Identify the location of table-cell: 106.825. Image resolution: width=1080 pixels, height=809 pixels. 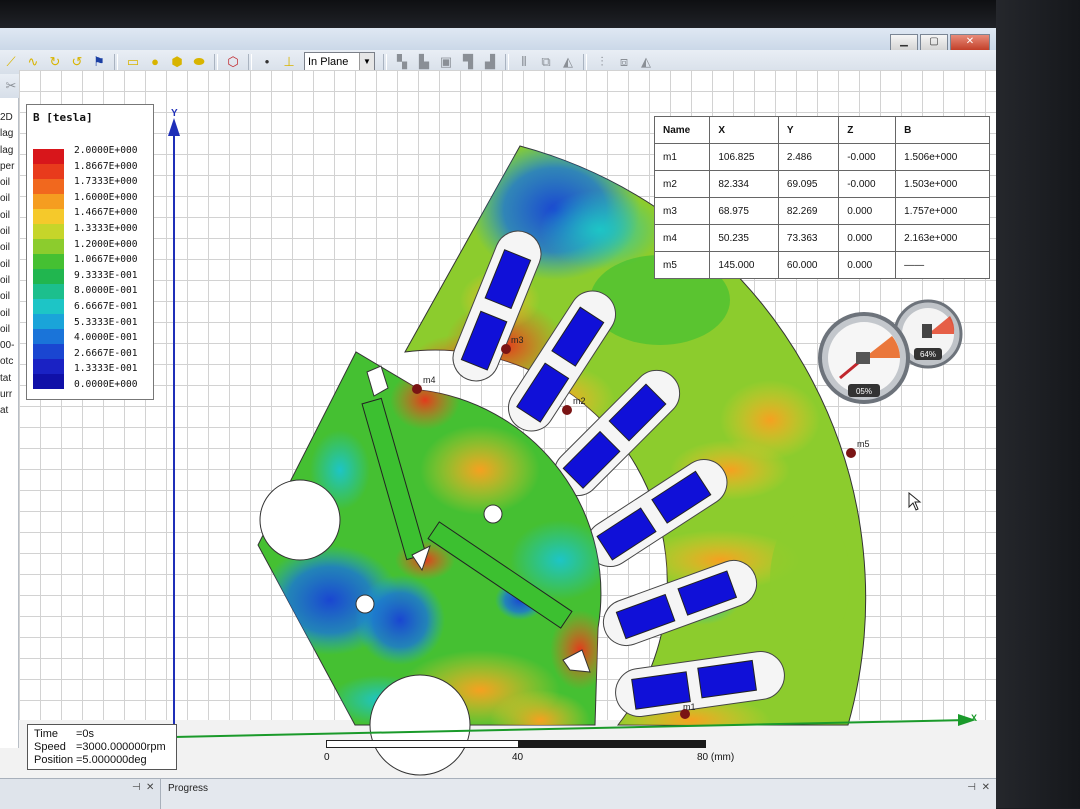
(744, 157).